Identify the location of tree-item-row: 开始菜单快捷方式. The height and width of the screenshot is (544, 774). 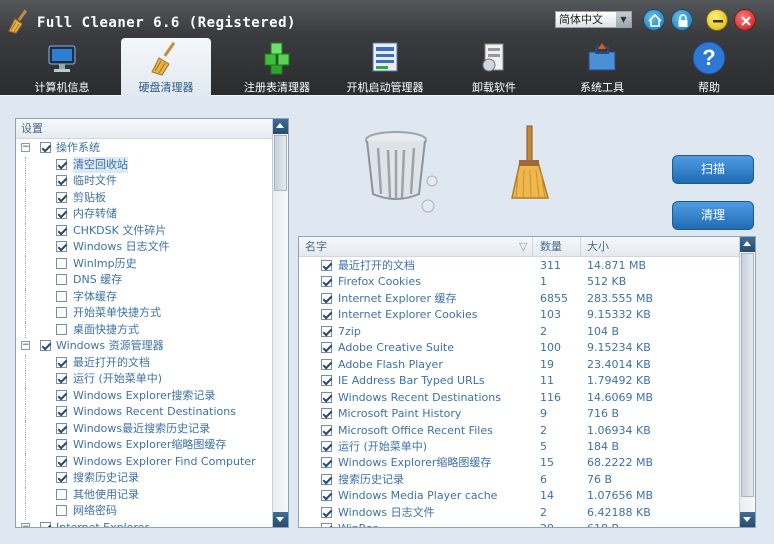
(145, 313).